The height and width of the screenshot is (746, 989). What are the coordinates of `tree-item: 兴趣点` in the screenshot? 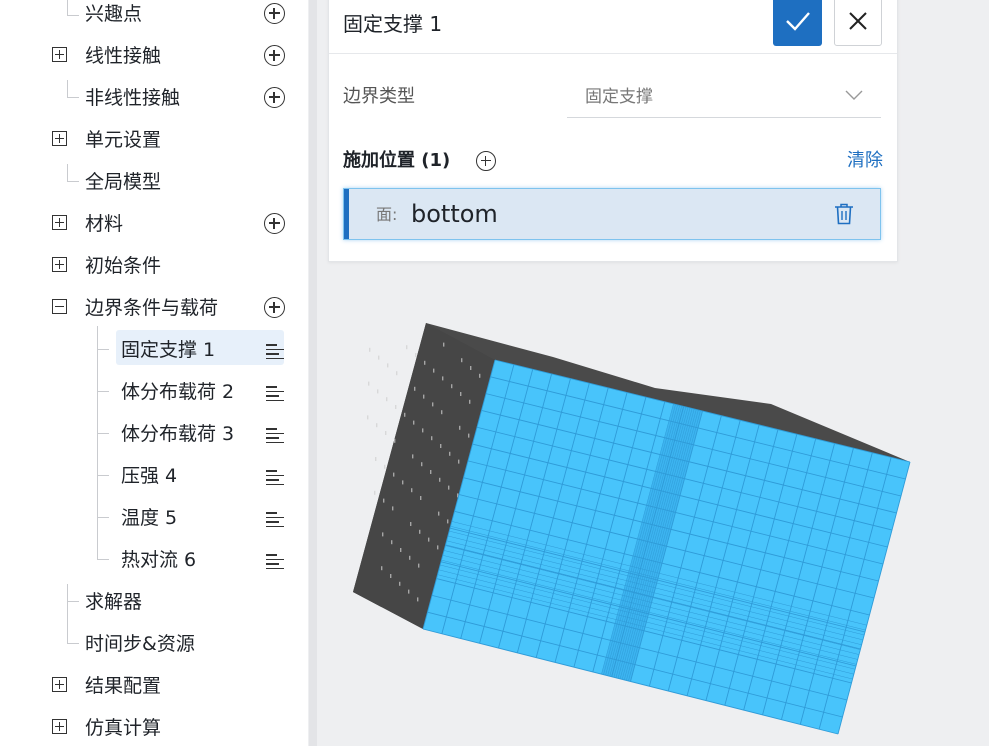 It's located at (150, 16).